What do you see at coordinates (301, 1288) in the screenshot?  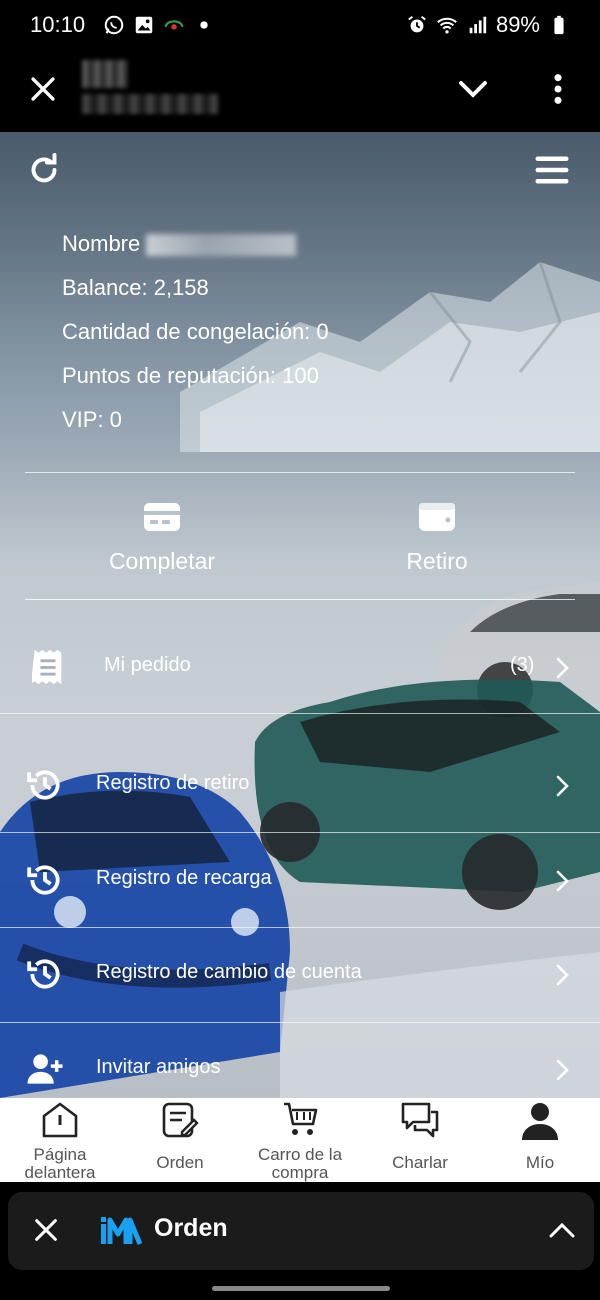 I see `home-indicator` at bounding box center [301, 1288].